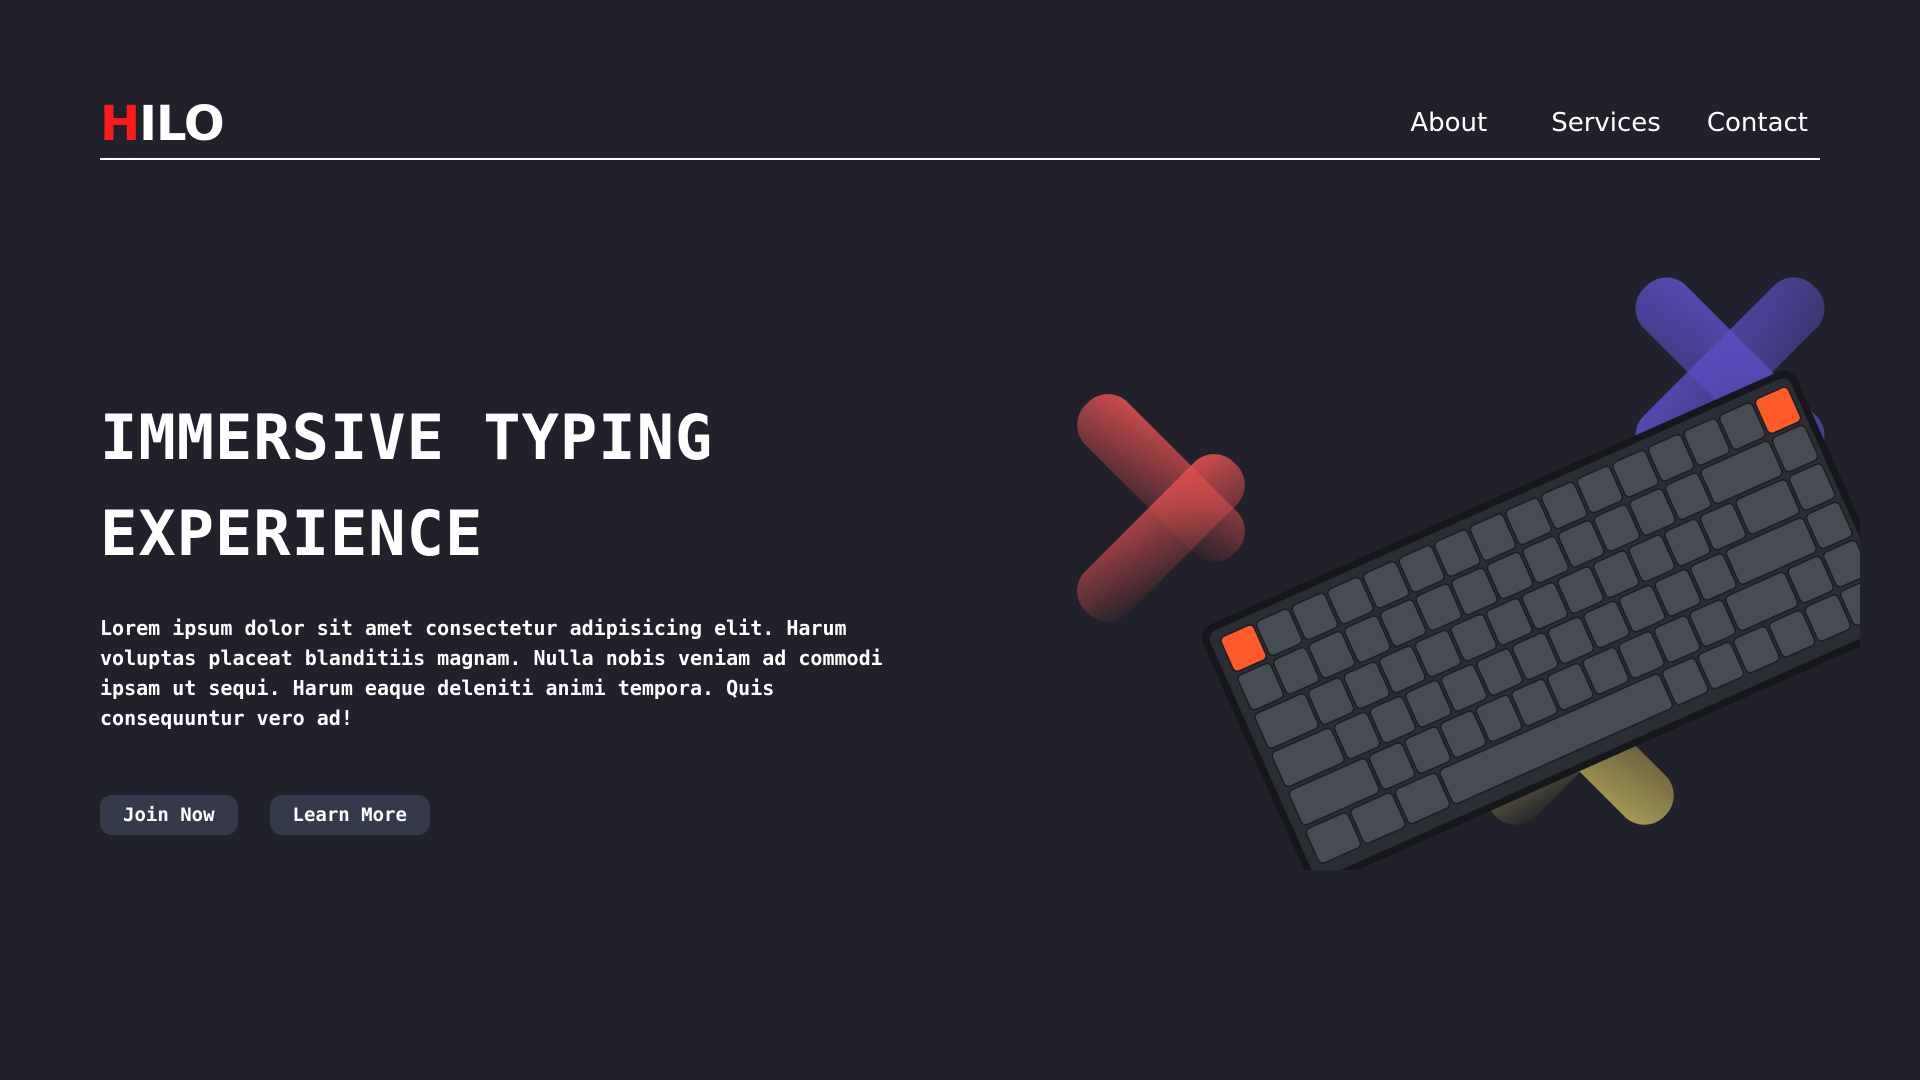 Image resolution: width=1920 pixels, height=1080 pixels. I want to click on logo-accent-letter: H, so click(120, 124).